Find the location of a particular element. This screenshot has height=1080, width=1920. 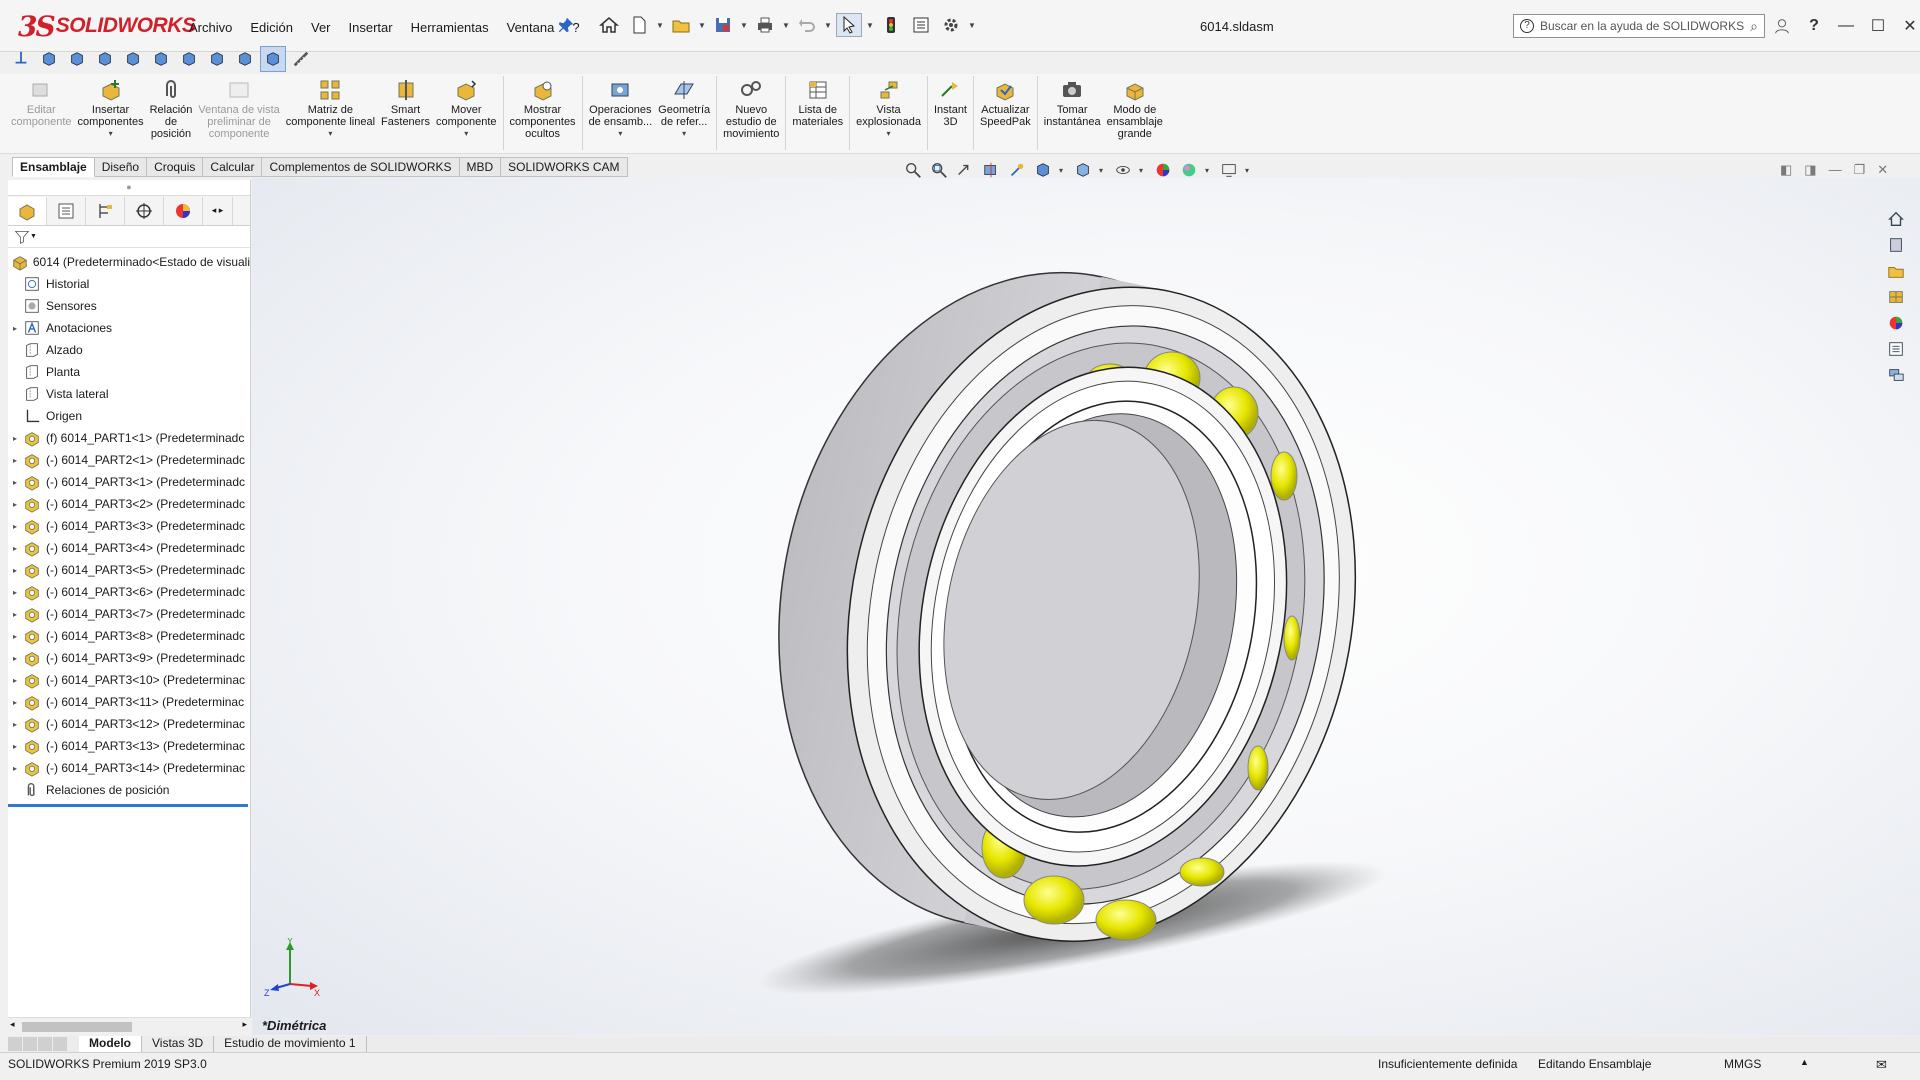

tree-node: ▸ (-) 6014_PART3<2> (Predeterminadc is located at coordinates (129, 504).